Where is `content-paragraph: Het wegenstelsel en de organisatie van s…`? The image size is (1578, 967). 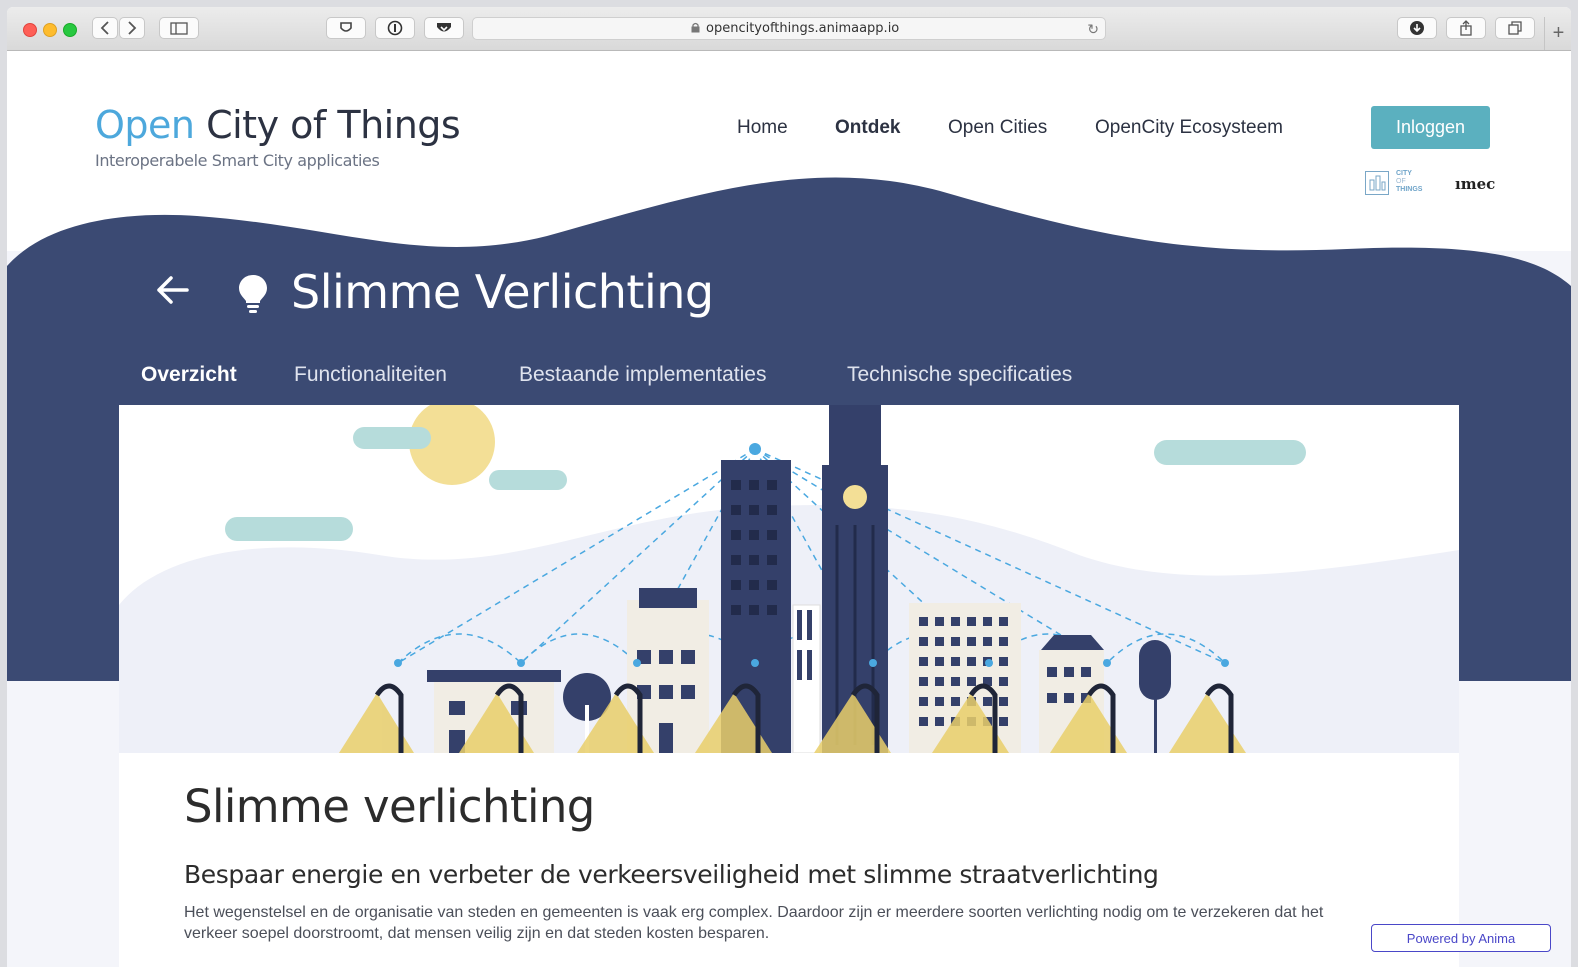
content-paragraph: Het wegenstelsel en de organisatie van s… is located at coordinates (754, 923).